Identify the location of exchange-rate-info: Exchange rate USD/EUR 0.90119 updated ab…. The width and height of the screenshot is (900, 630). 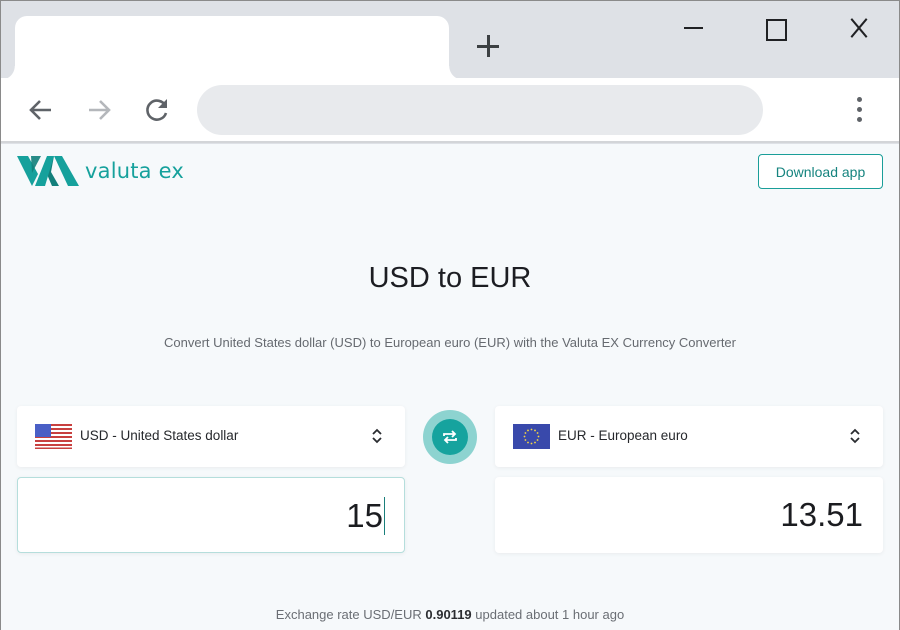
(450, 614).